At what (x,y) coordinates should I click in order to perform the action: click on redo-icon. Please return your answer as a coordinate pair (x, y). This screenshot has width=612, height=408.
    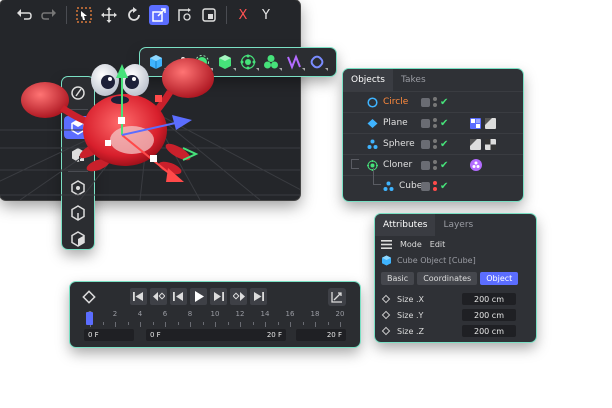
    Looking at the image, I should click on (49, 15).